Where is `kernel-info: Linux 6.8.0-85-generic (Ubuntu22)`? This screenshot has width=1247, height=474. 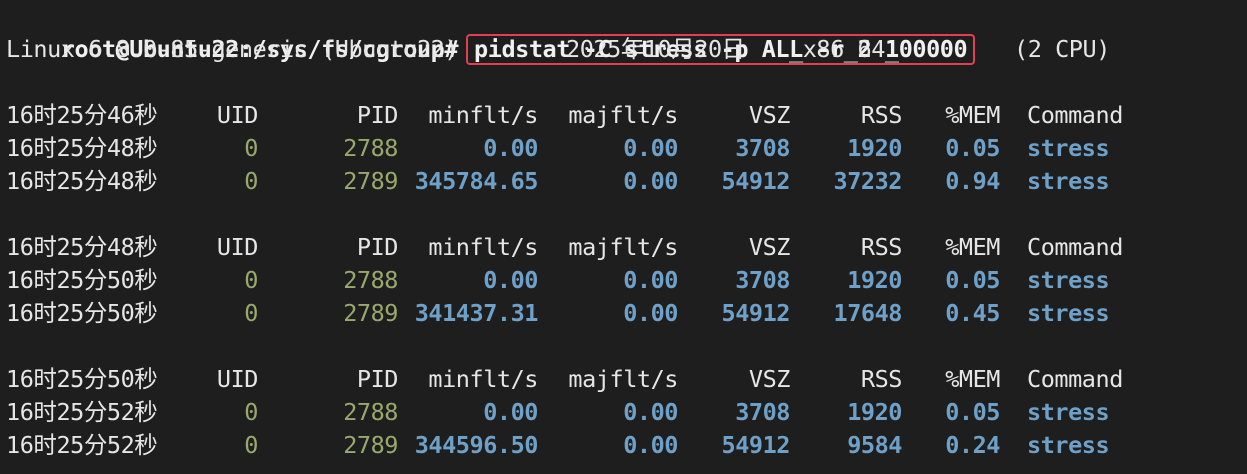
kernel-info: Linux 6.8.0-85-generic (Ubuntu22) is located at coordinates (232, 49).